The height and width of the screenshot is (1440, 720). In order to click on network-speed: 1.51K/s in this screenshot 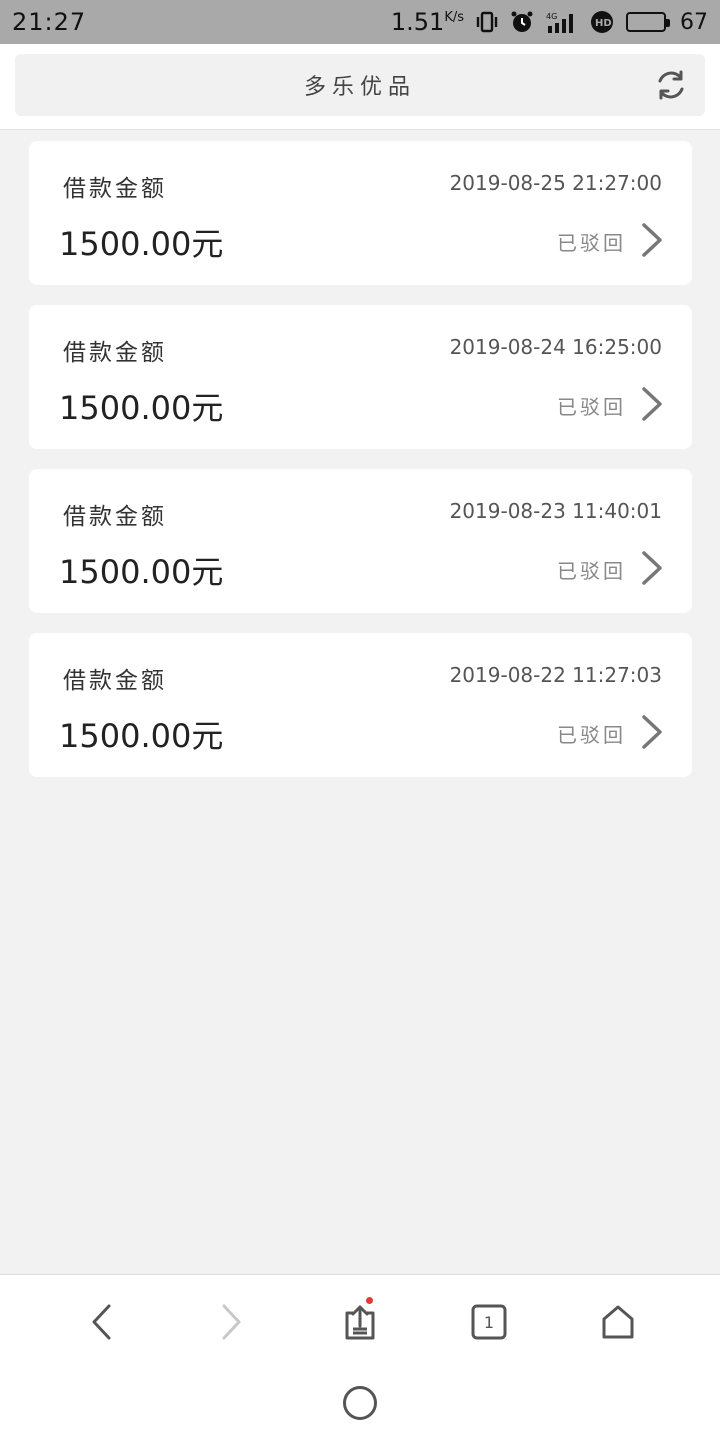, I will do `click(427, 22)`.